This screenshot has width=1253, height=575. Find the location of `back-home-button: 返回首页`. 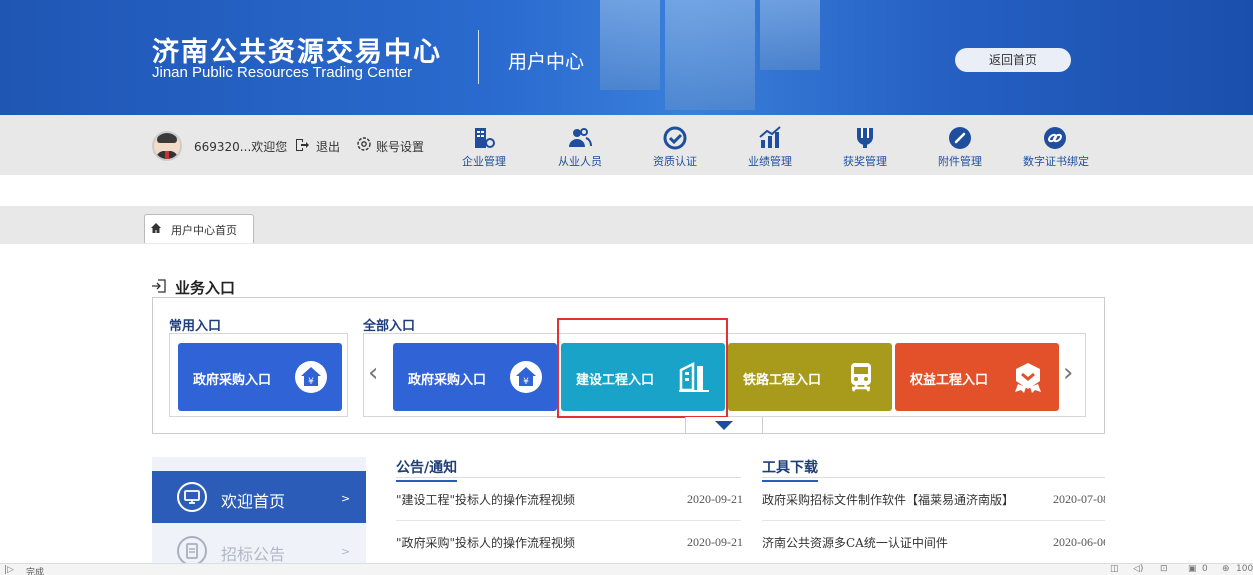

back-home-button: 返回首页 is located at coordinates (1013, 60).